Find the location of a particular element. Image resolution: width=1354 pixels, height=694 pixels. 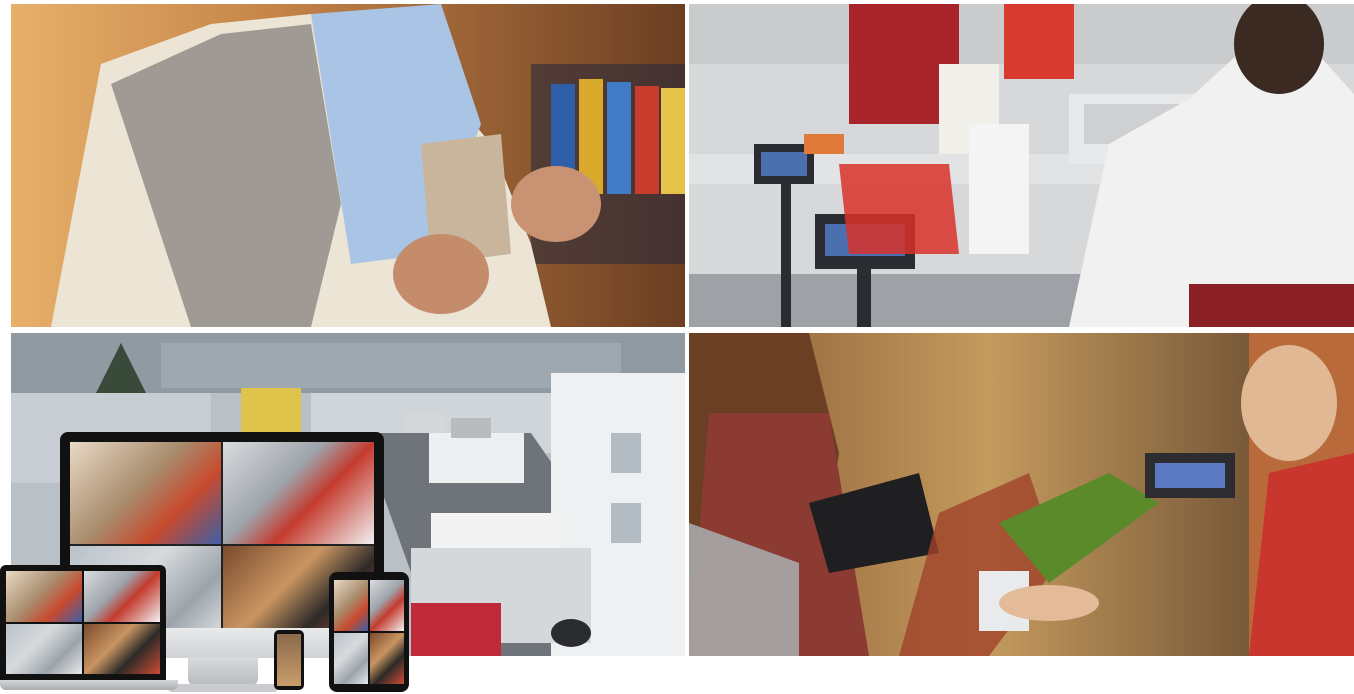

monitor-base is located at coordinates (223, 688).